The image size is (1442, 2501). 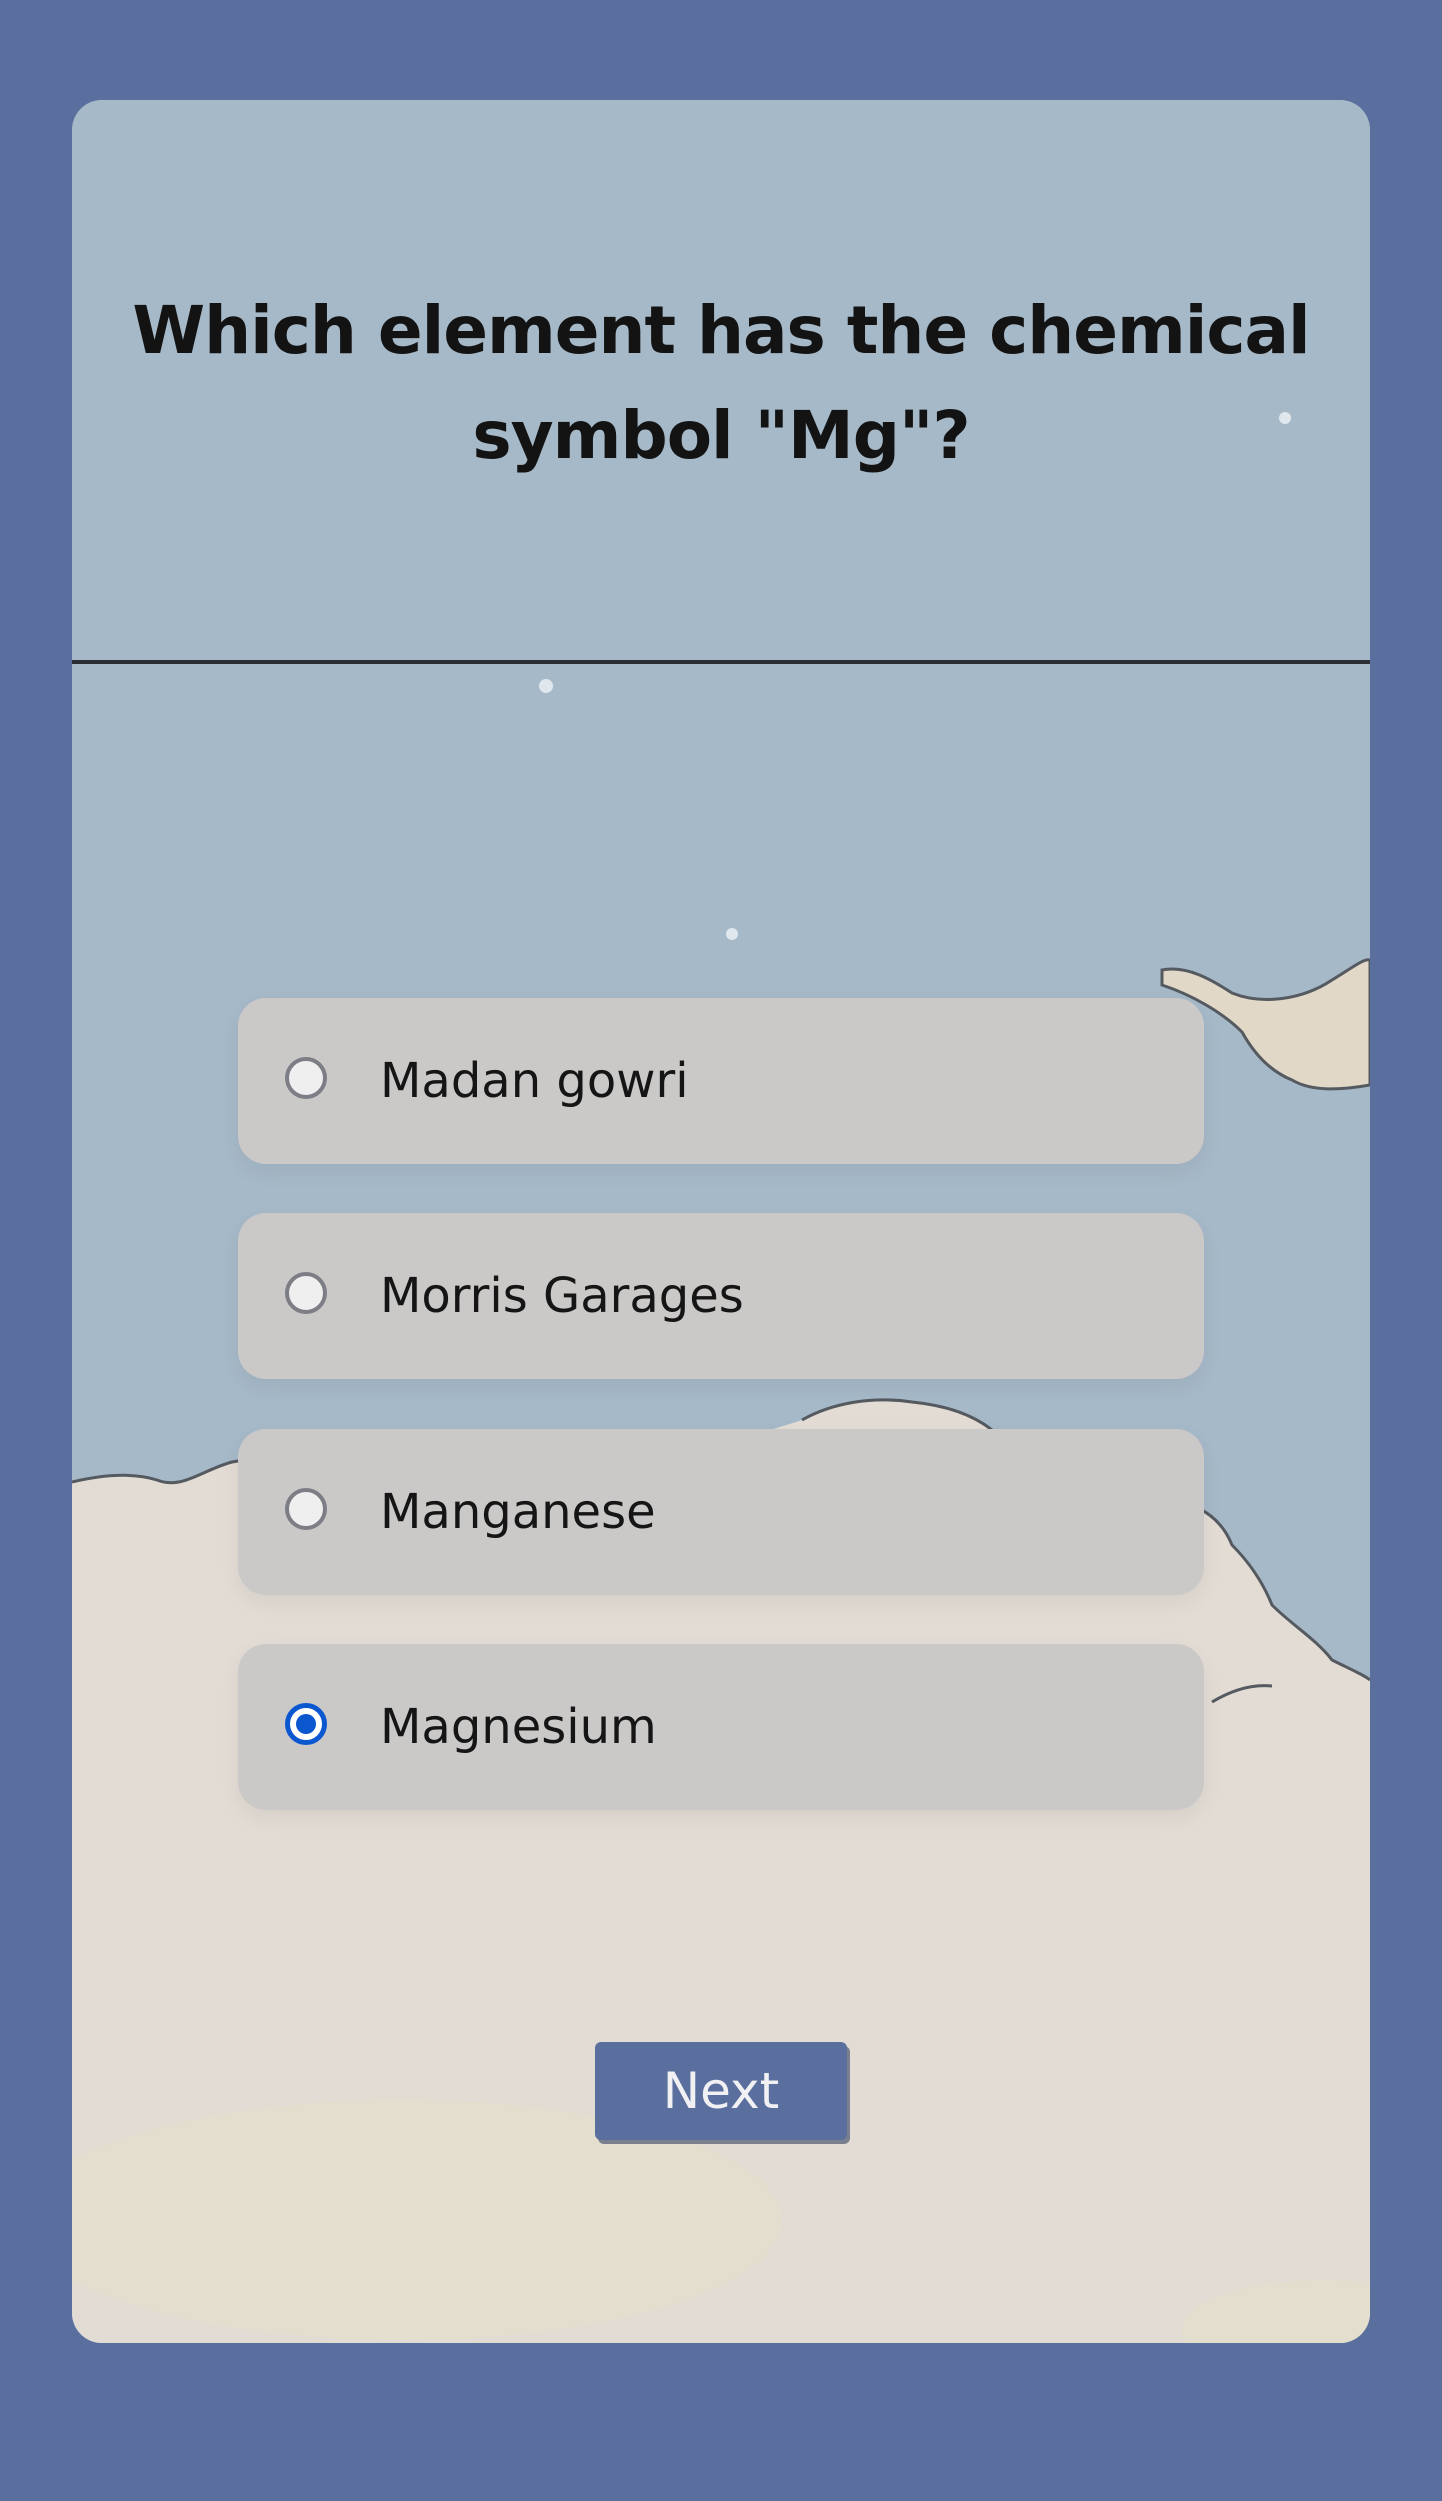 What do you see at coordinates (721, 1727) in the screenshot?
I see `answer-option-magnesium: Magnesium` at bounding box center [721, 1727].